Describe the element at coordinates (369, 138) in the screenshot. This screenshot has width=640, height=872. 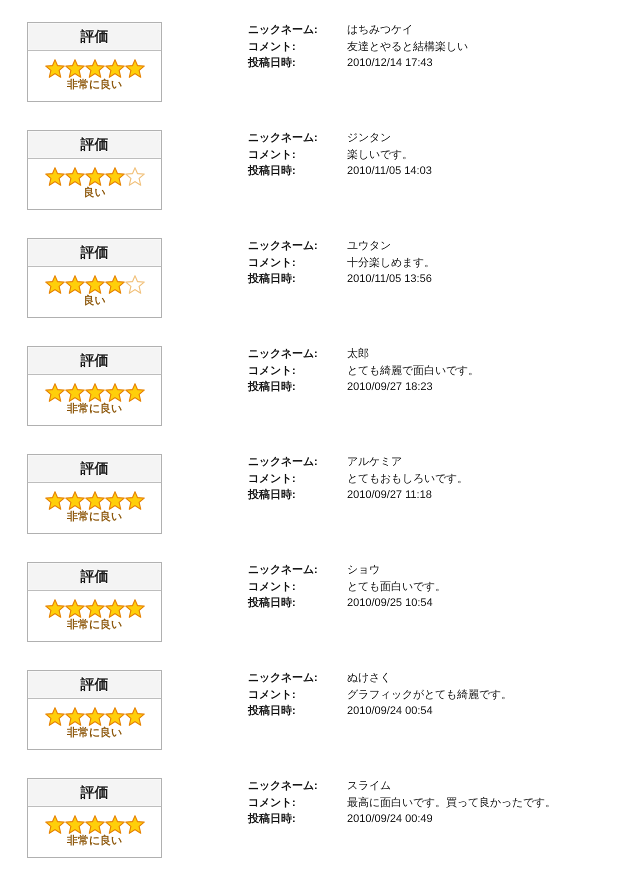
I see `field-value: ジンタン` at that location.